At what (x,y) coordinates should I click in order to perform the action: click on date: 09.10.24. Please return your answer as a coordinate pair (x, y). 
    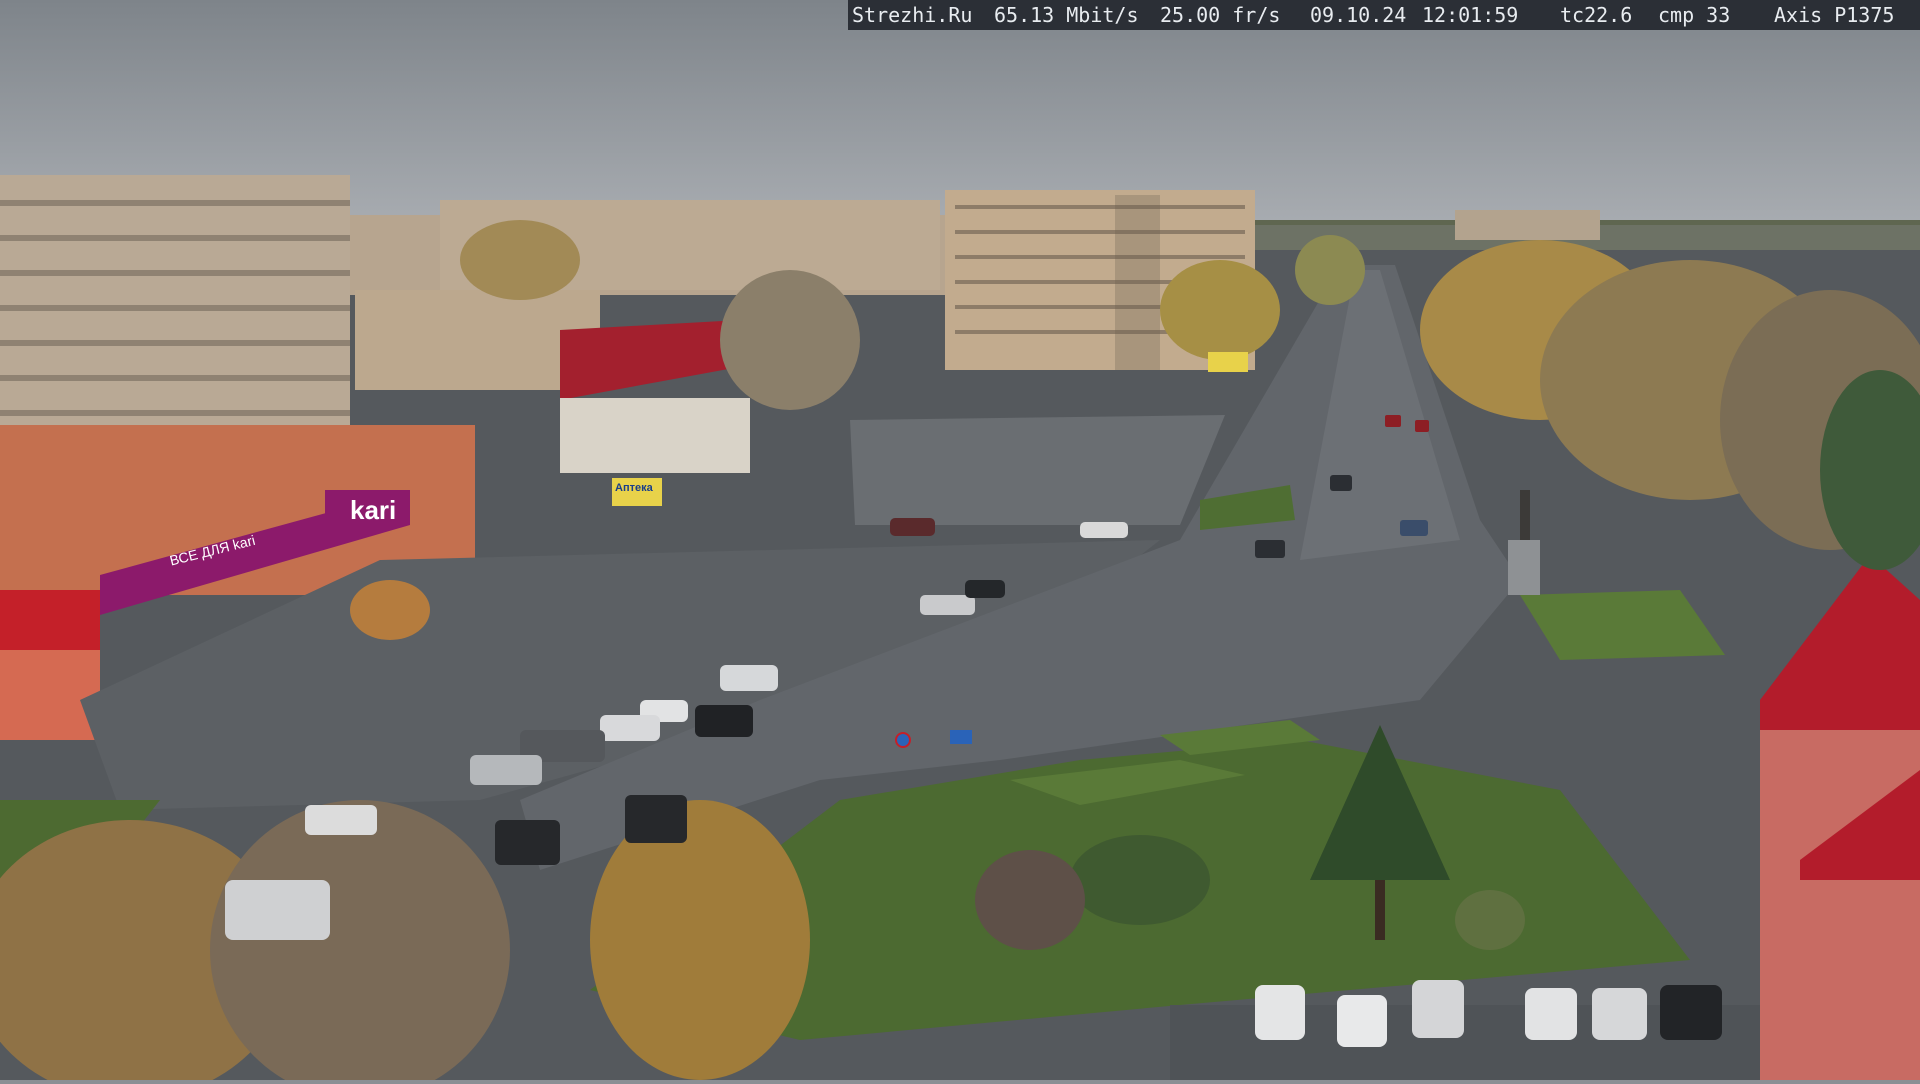
    Looking at the image, I should click on (1358, 15).